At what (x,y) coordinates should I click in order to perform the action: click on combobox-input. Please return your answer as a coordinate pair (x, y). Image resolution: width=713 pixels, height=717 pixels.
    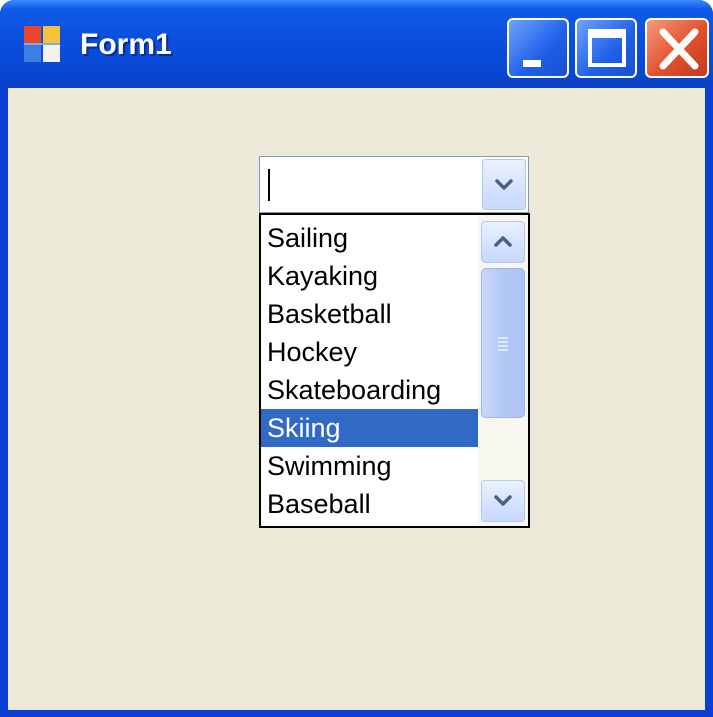
    Looking at the image, I should click on (374, 185).